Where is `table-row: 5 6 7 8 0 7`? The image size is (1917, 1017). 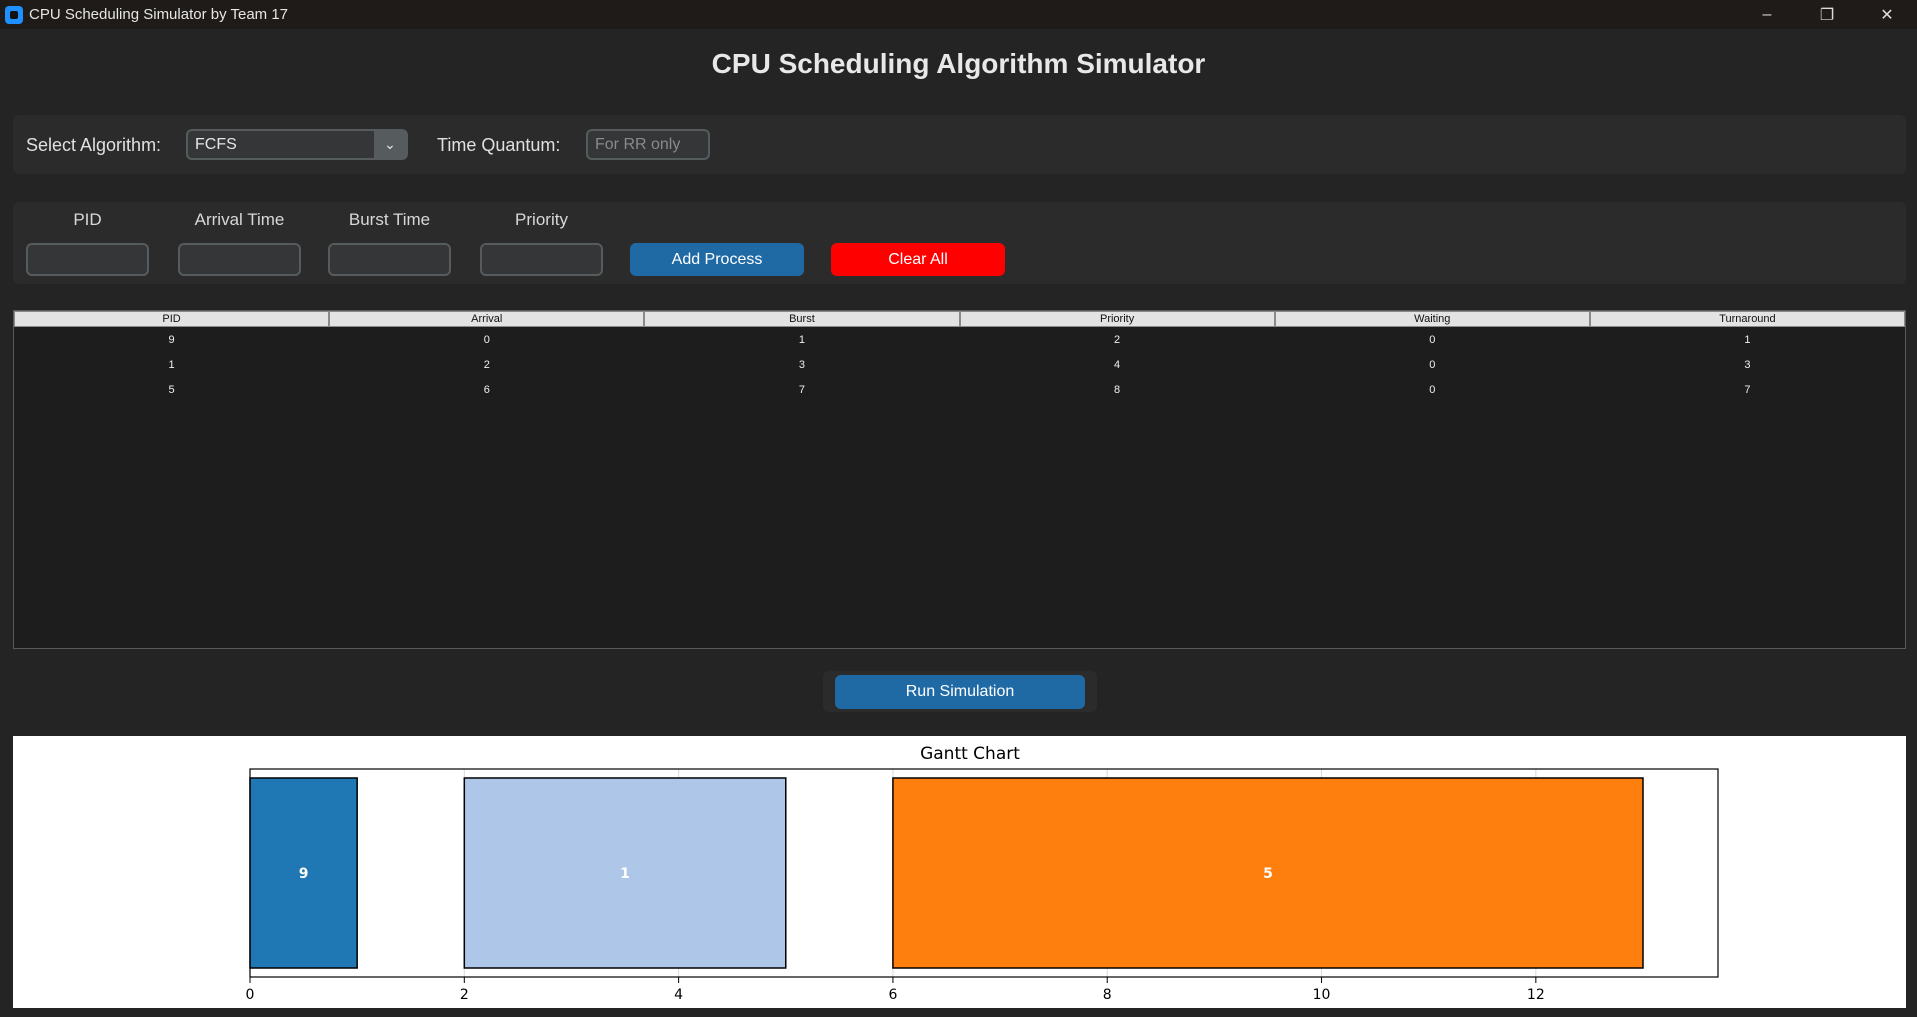 table-row: 5 6 7 8 0 7 is located at coordinates (959, 389).